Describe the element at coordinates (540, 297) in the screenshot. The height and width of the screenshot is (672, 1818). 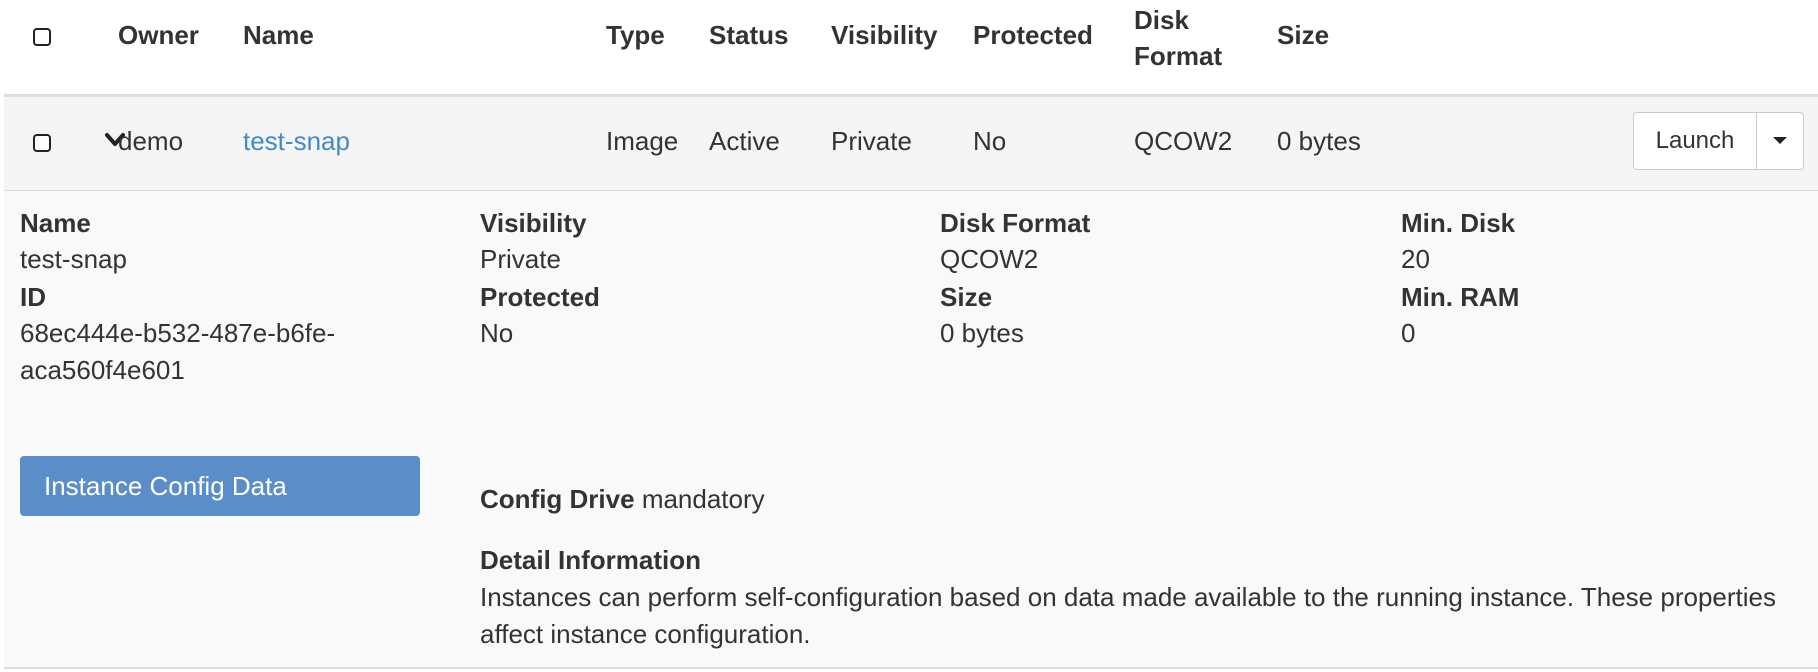
I see `detail-protected-label: Protected` at that location.